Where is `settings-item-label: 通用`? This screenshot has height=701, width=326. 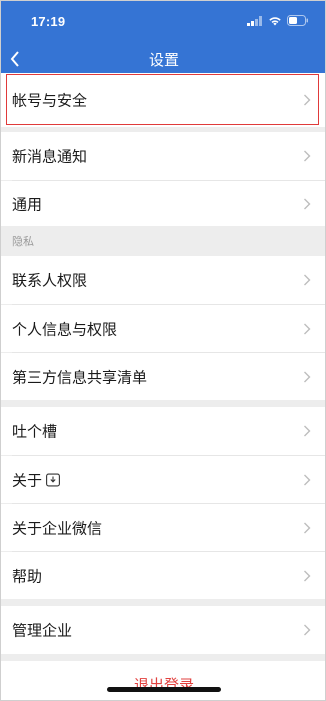 settings-item-label: 通用 is located at coordinates (27, 204).